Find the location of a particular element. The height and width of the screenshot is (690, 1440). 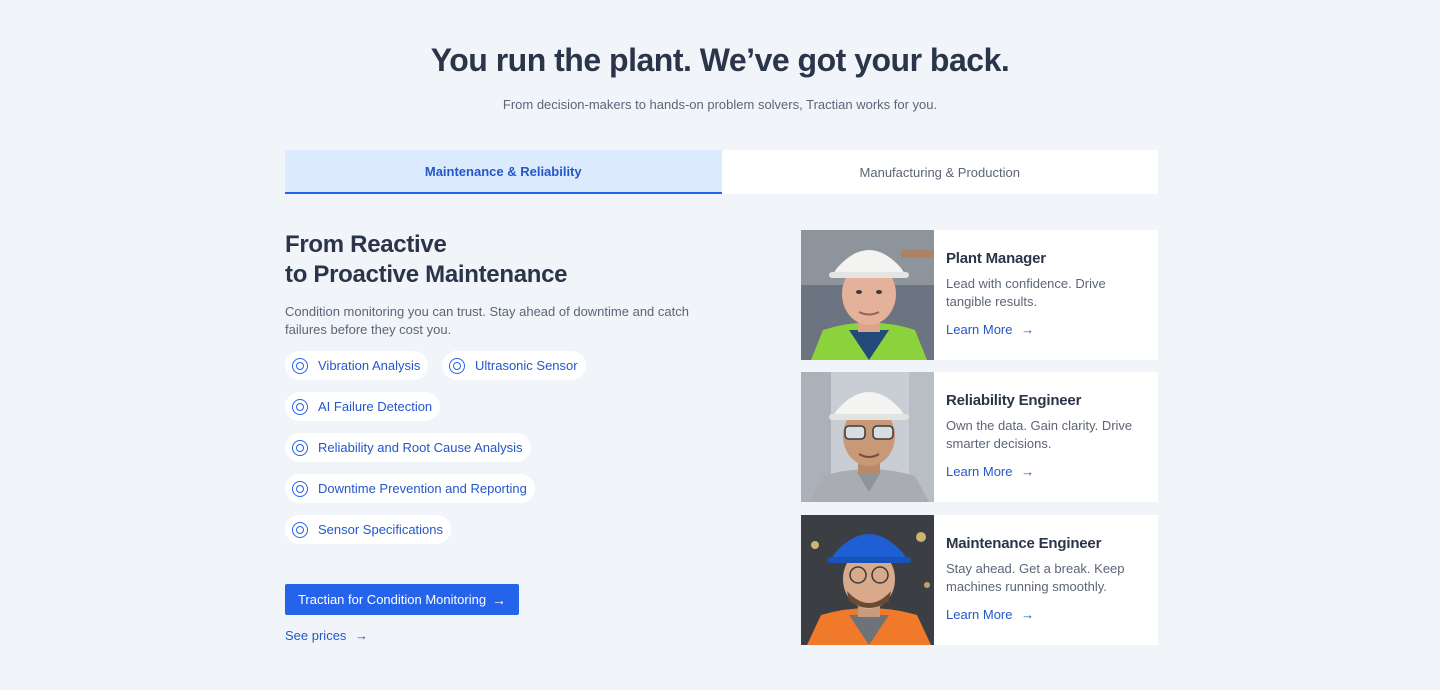

maintenance-engineer-photo is located at coordinates (867, 580).